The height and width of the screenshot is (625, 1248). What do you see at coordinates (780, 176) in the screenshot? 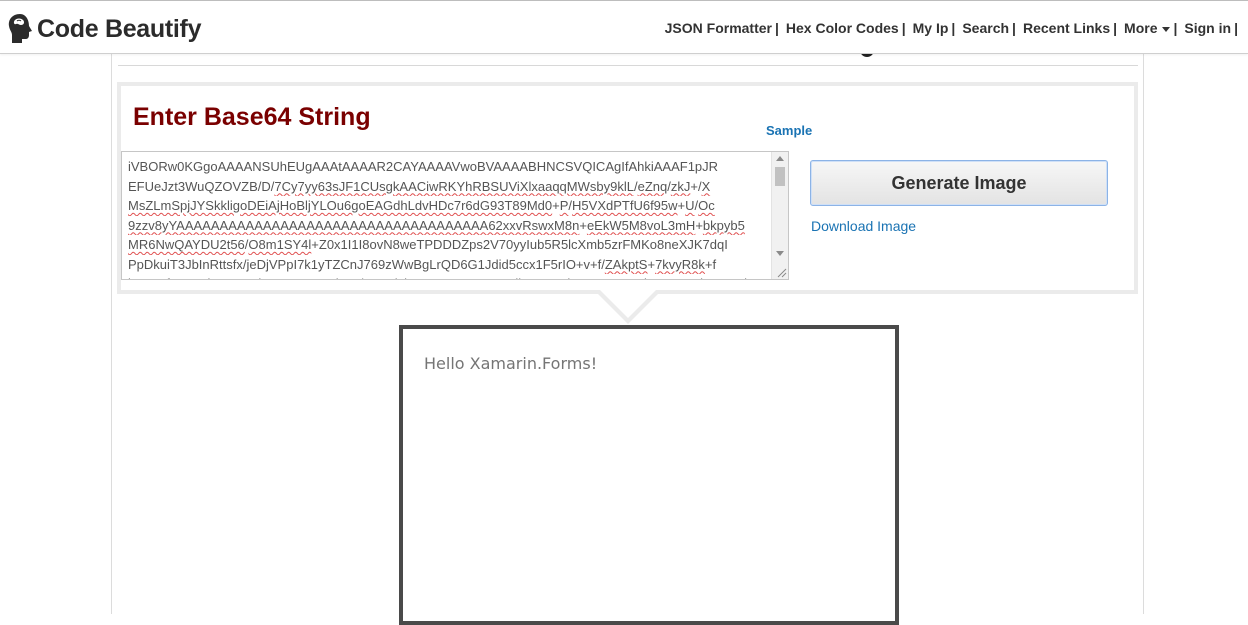
I see `scroll-thumb` at bounding box center [780, 176].